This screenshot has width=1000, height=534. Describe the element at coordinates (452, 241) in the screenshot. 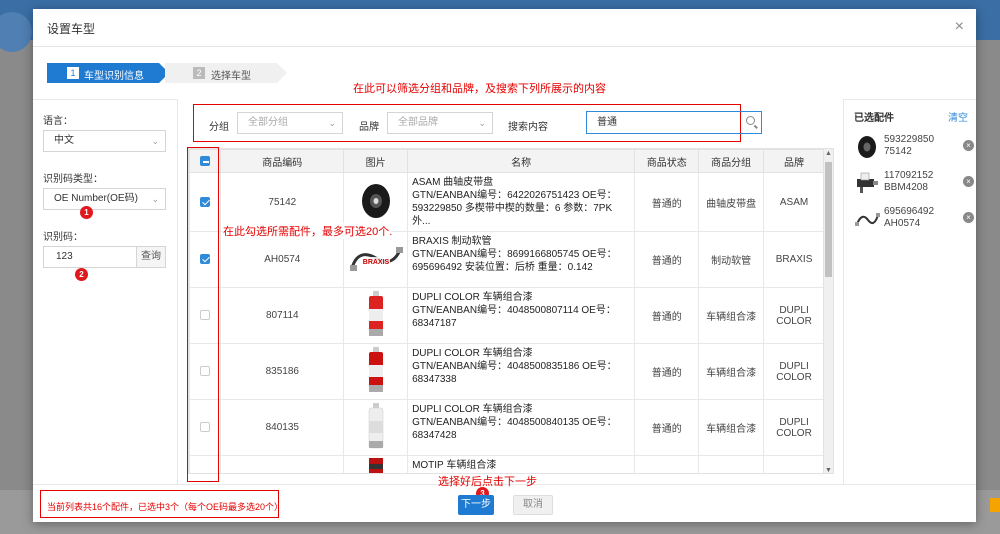

I see `product-name: BRAXIS 制动软管` at that location.